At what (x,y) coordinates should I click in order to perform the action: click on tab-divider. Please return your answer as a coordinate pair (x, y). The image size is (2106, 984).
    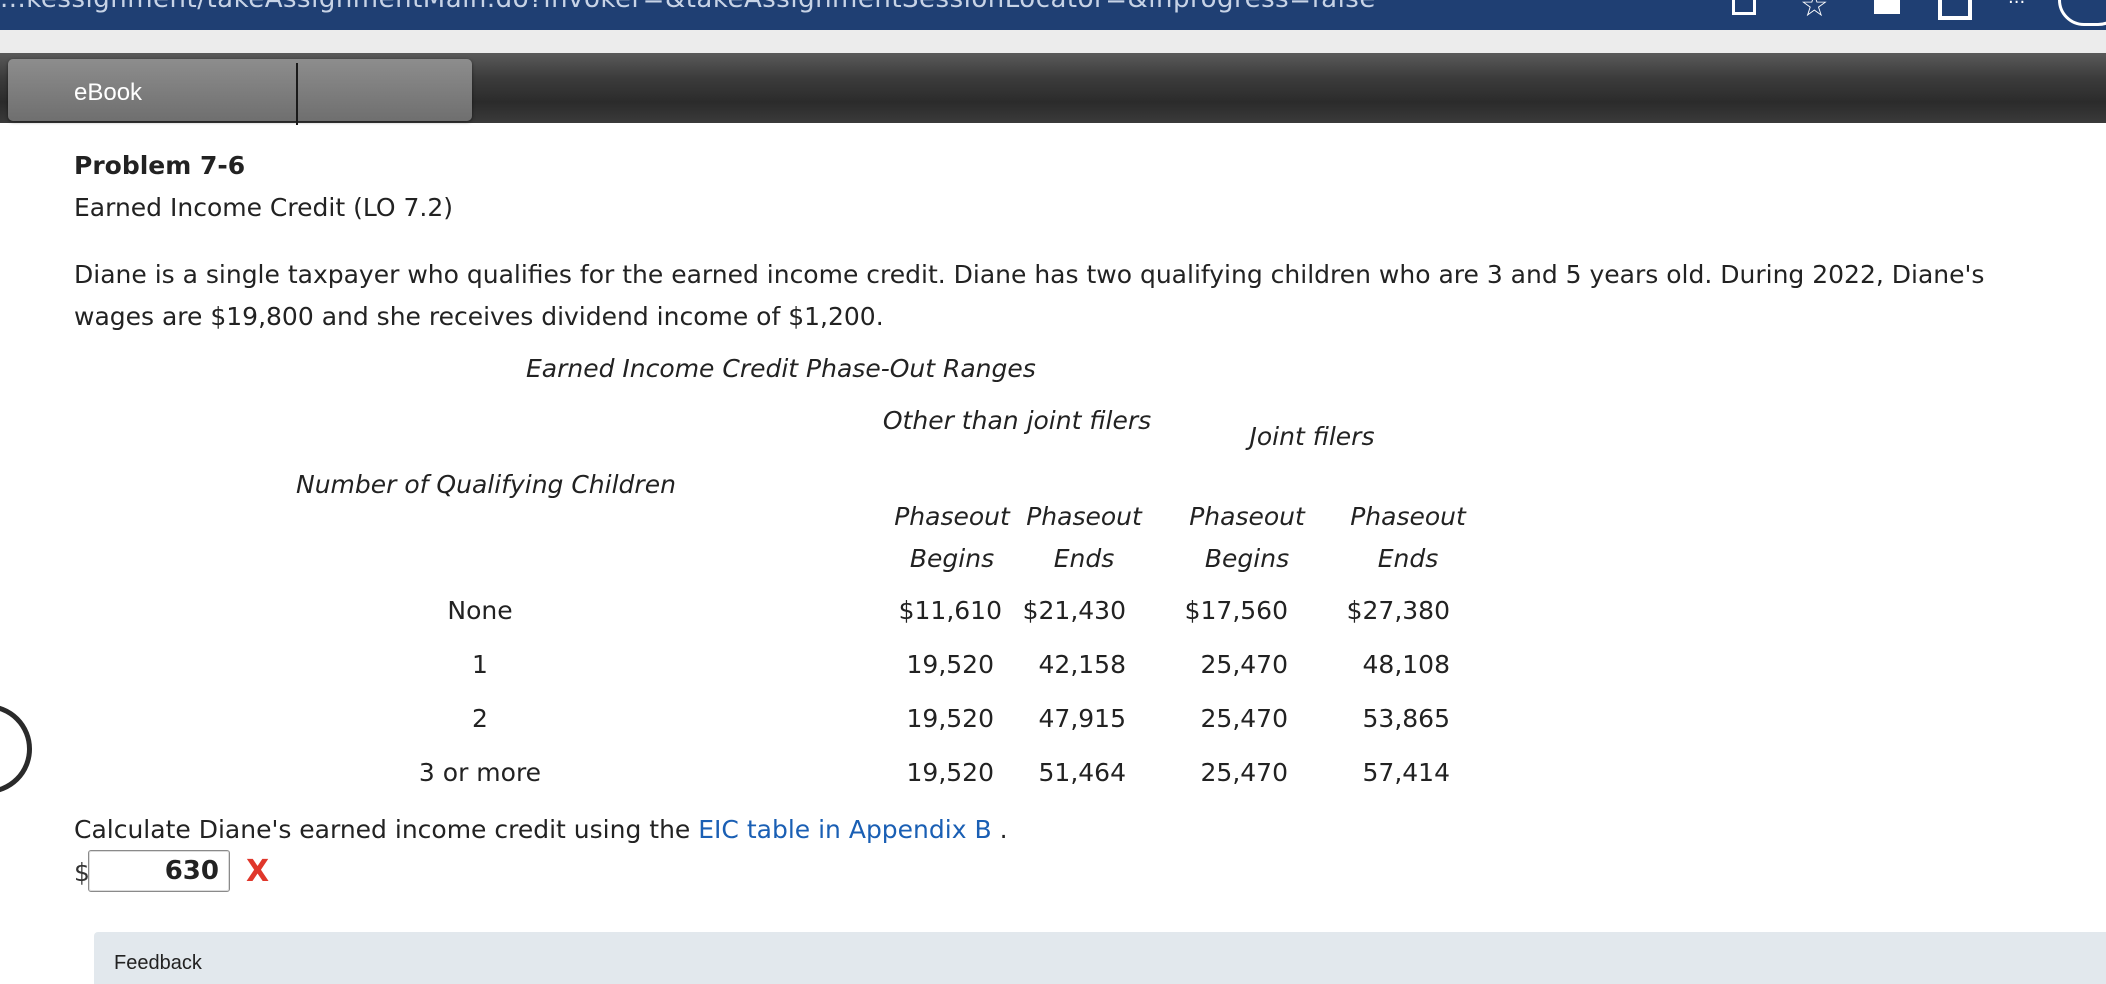
    Looking at the image, I should click on (297, 94).